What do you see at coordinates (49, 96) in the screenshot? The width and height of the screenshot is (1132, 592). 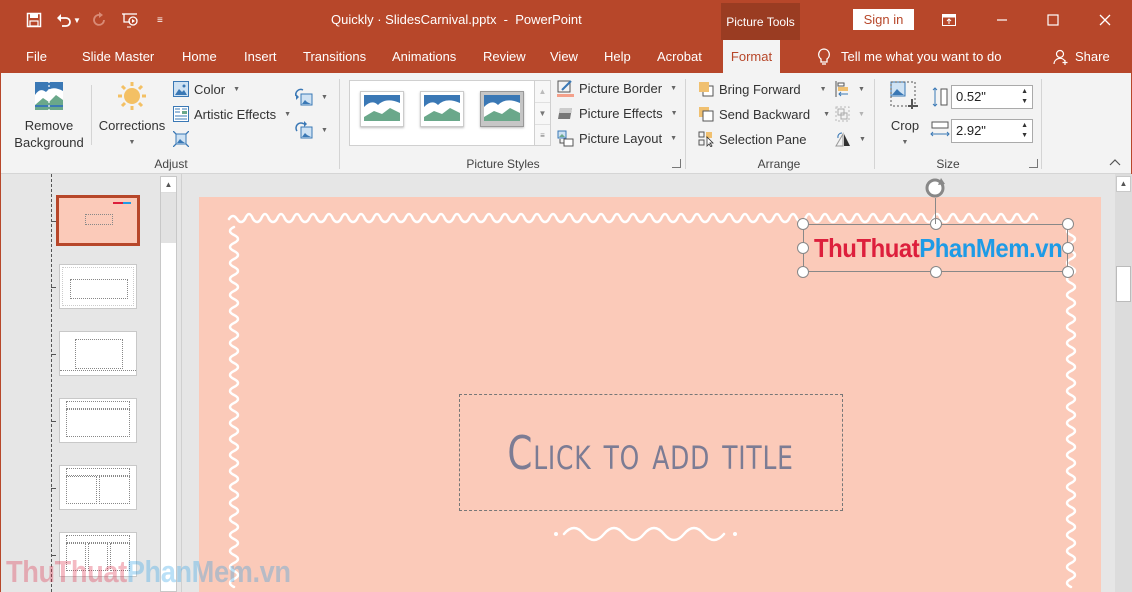 I see `remove-background-icon` at bounding box center [49, 96].